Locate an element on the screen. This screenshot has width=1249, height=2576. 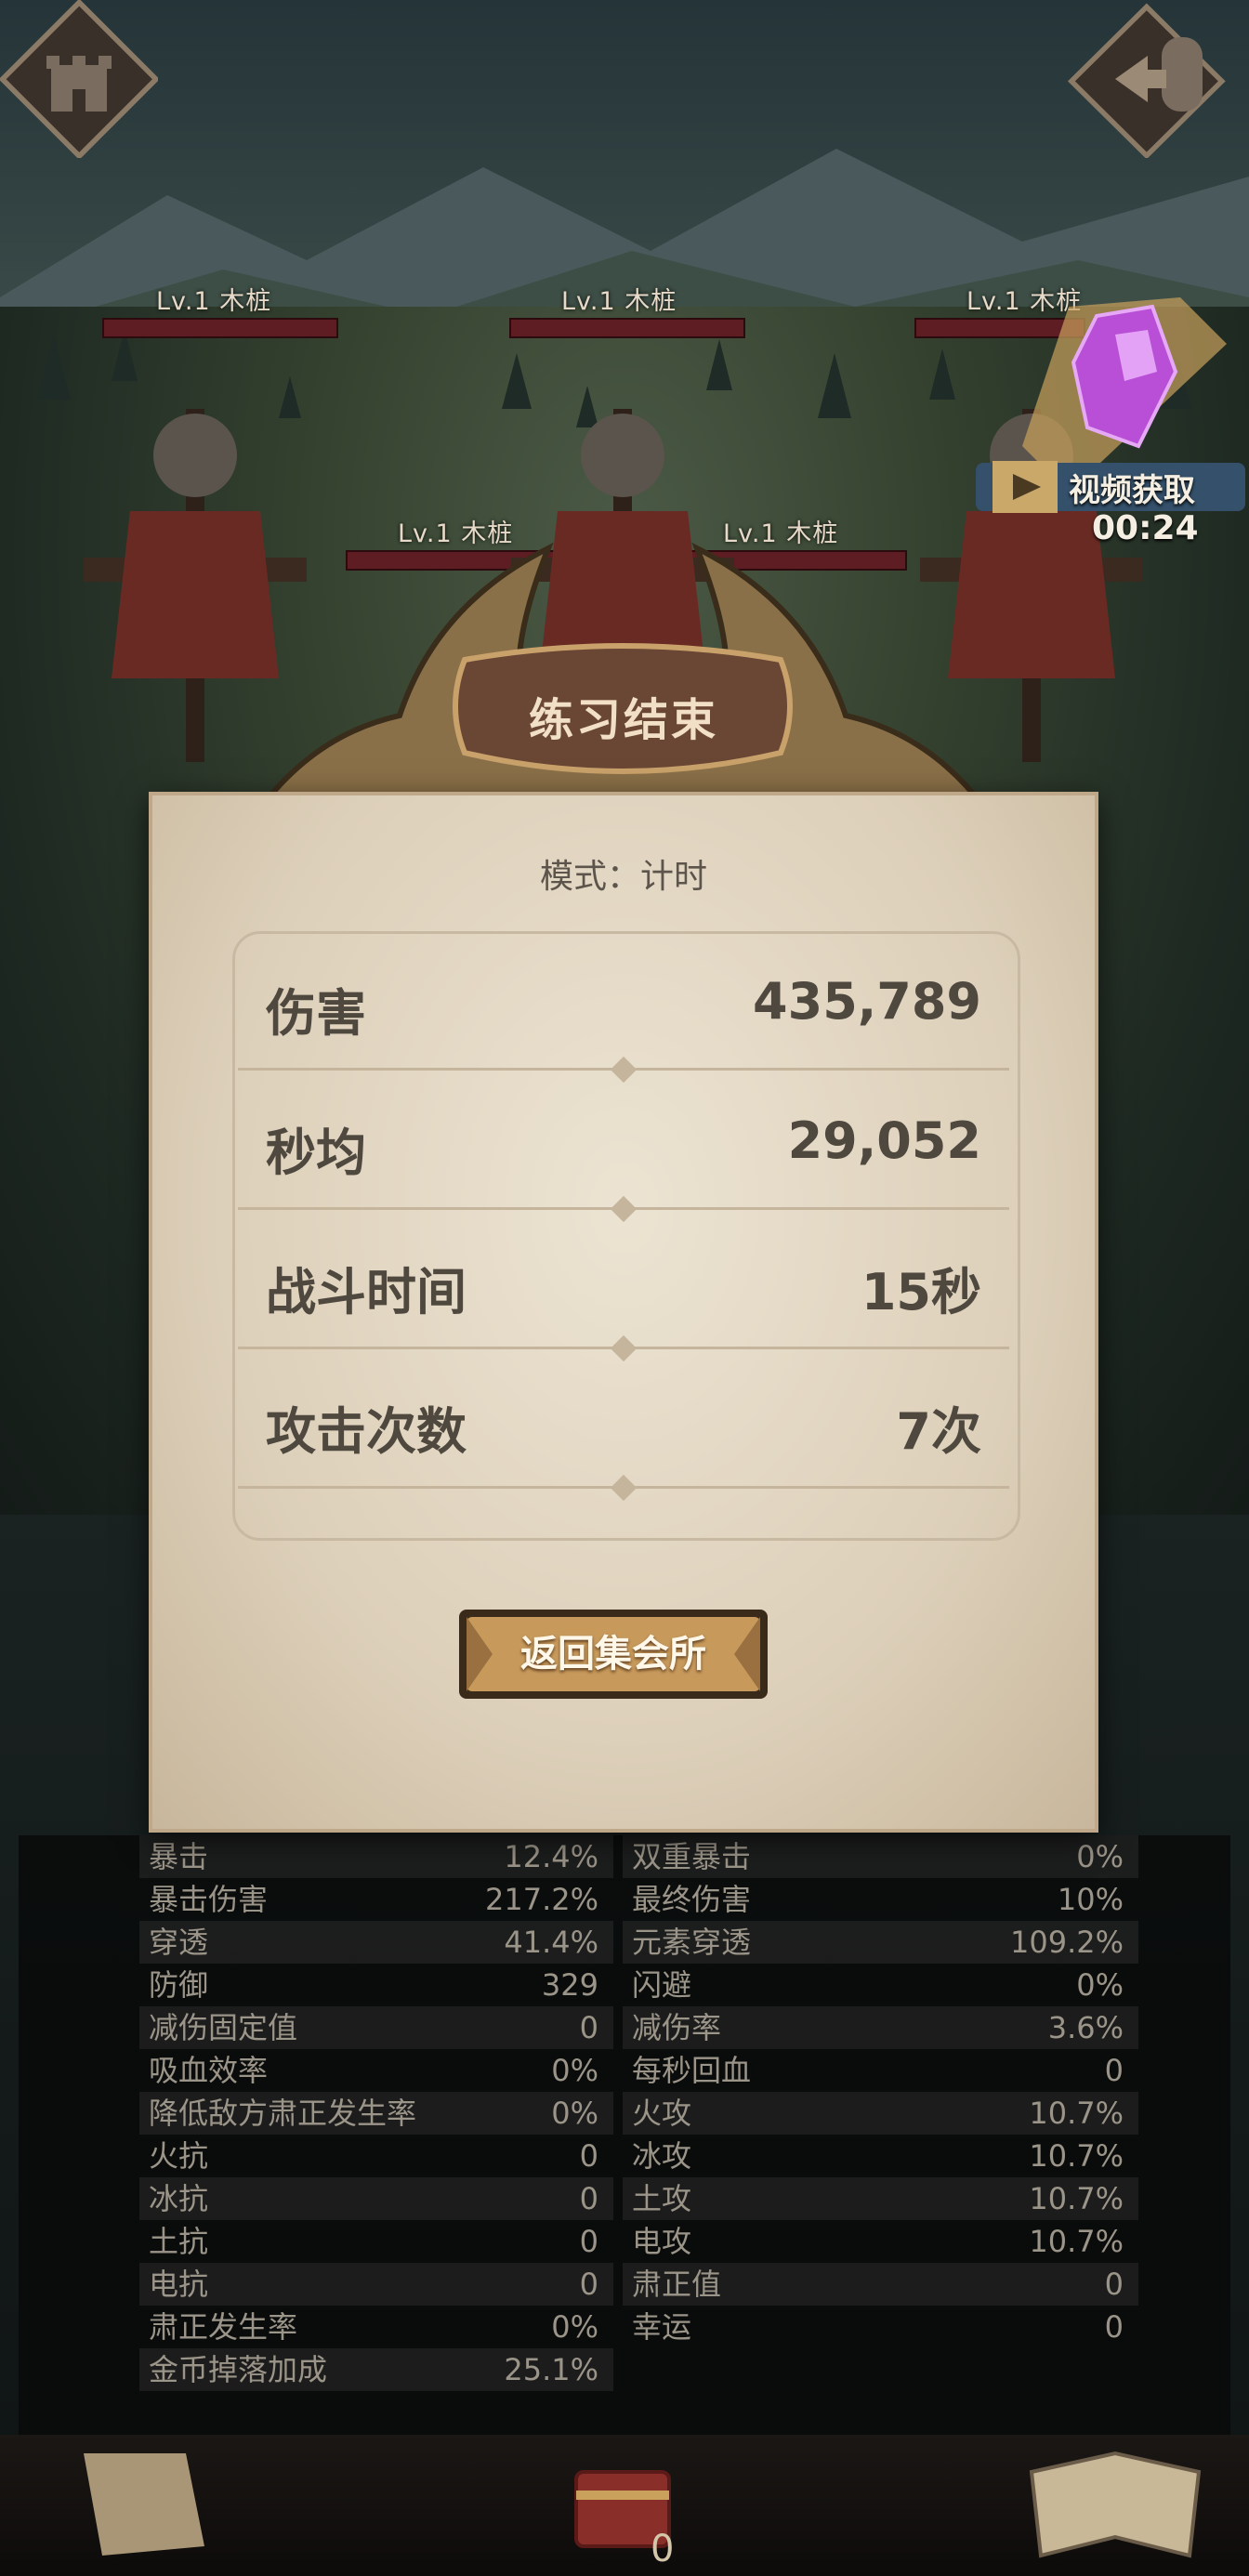
stat-value: 41.4% is located at coordinates (551, 1942).